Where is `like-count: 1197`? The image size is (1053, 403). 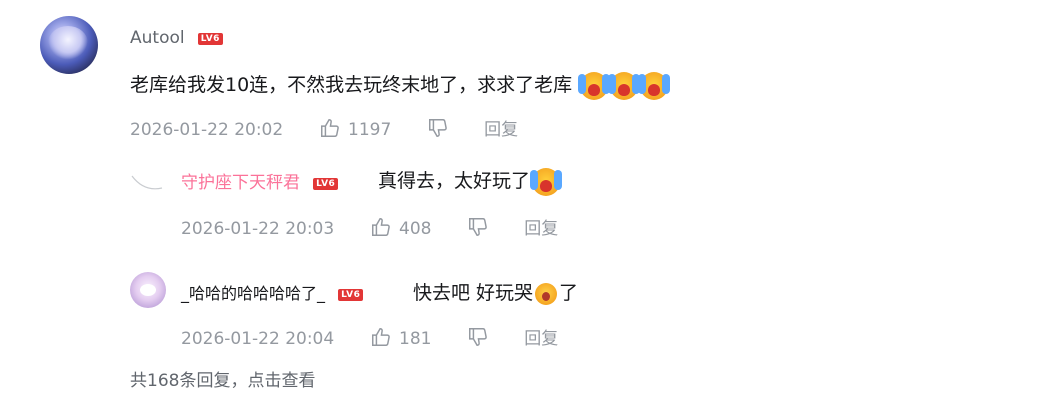 like-count: 1197 is located at coordinates (370, 130).